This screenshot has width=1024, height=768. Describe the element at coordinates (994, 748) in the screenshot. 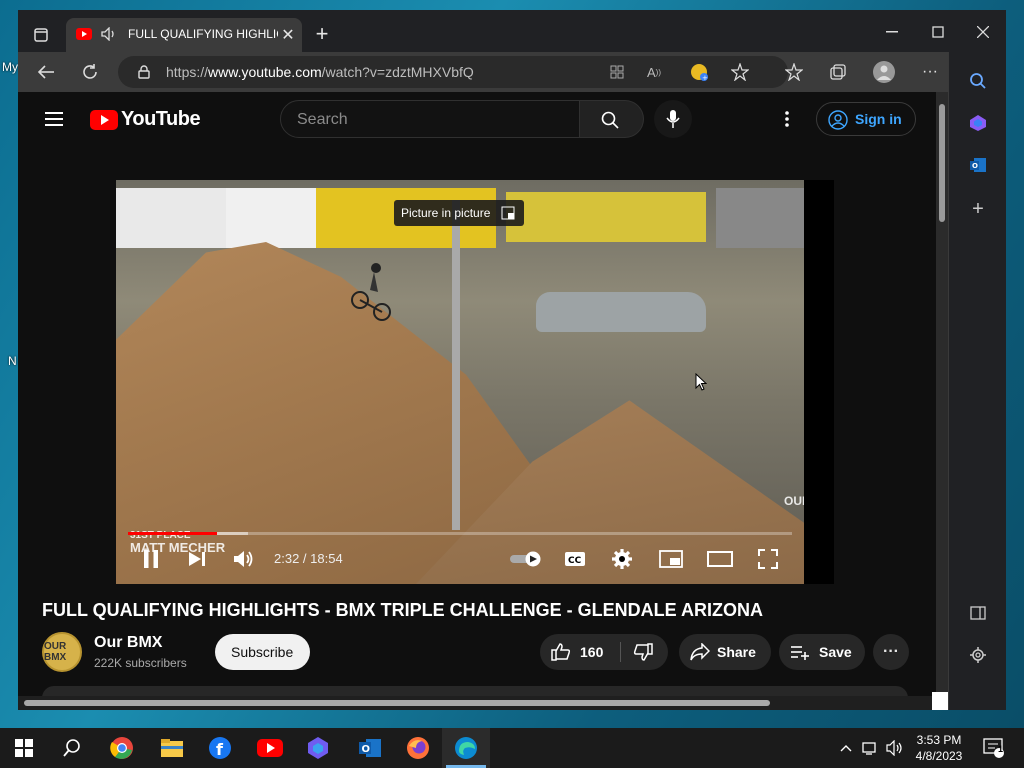

I see `notification-center-icon: 1` at that location.